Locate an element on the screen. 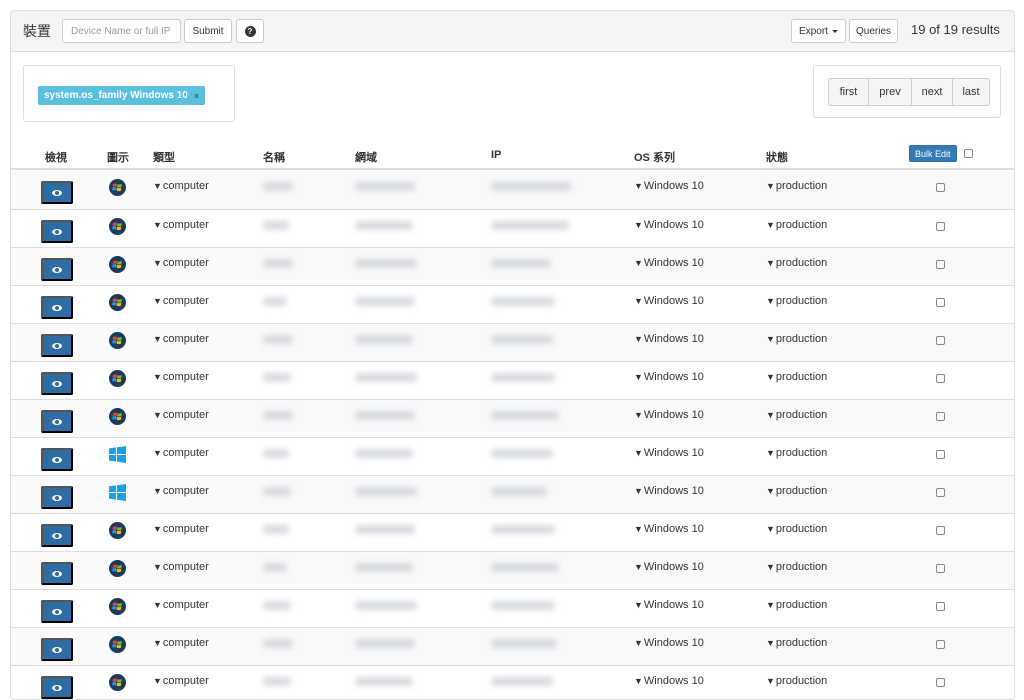  help-button: ? is located at coordinates (250, 31).